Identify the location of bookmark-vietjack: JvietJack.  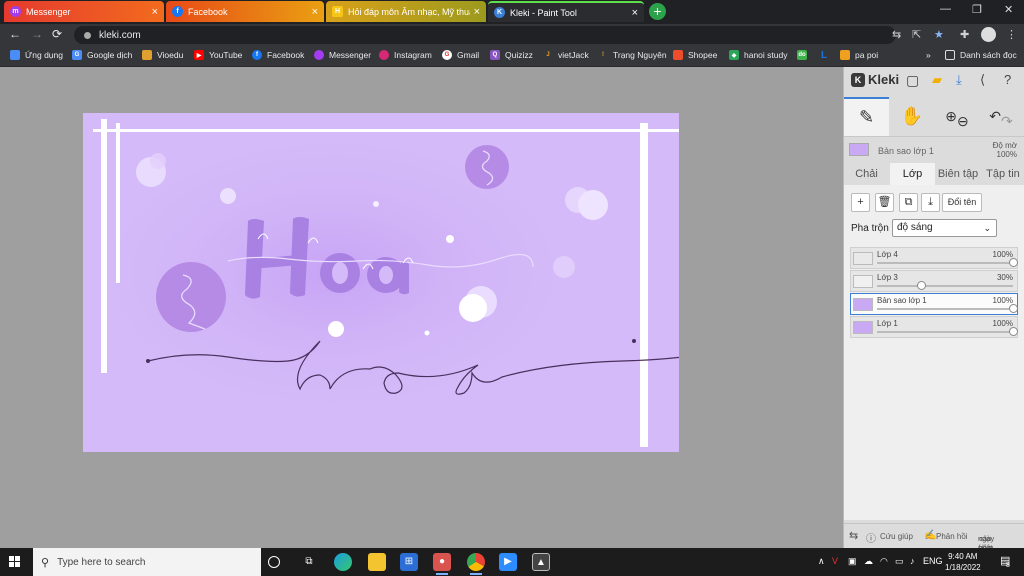
(565, 55).